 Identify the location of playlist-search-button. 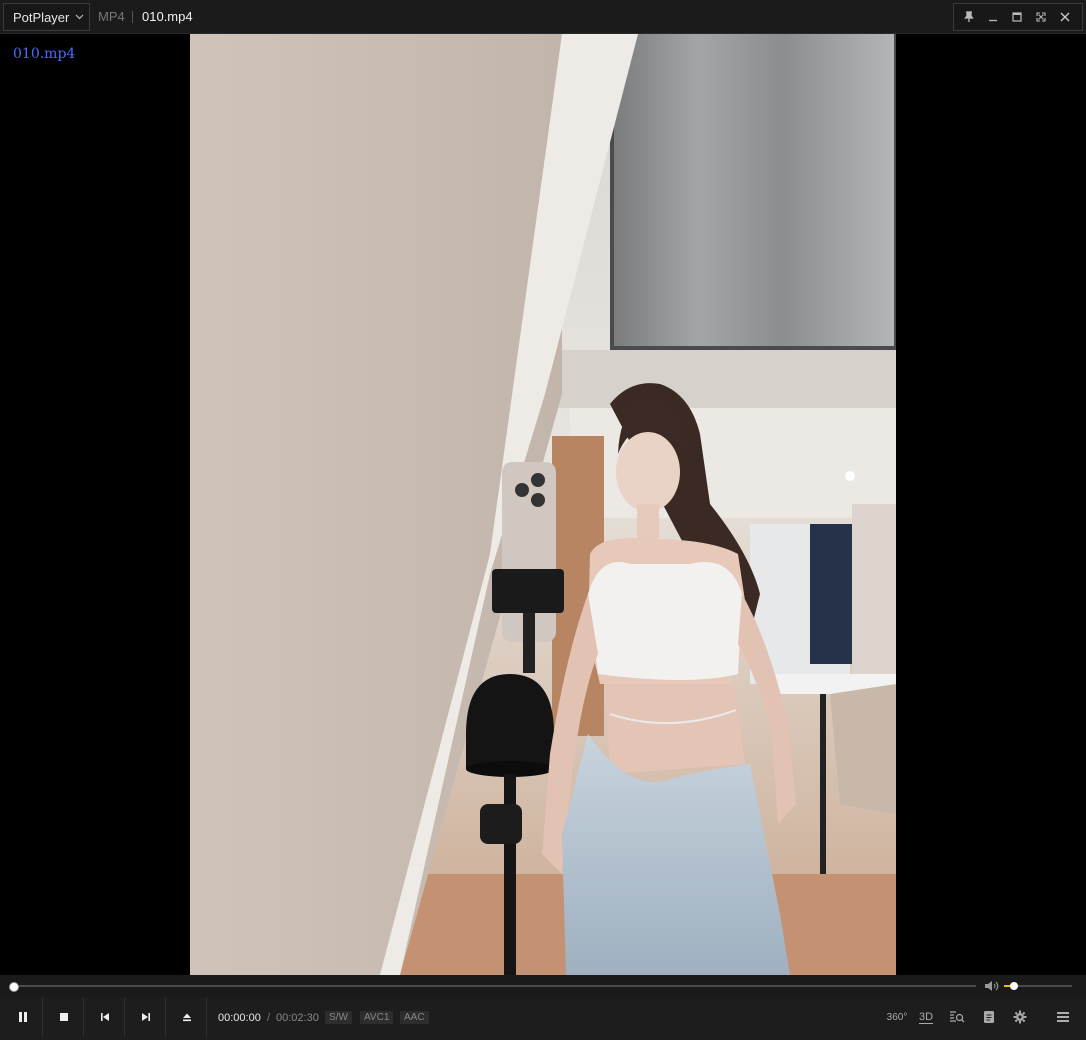
(957, 1017).